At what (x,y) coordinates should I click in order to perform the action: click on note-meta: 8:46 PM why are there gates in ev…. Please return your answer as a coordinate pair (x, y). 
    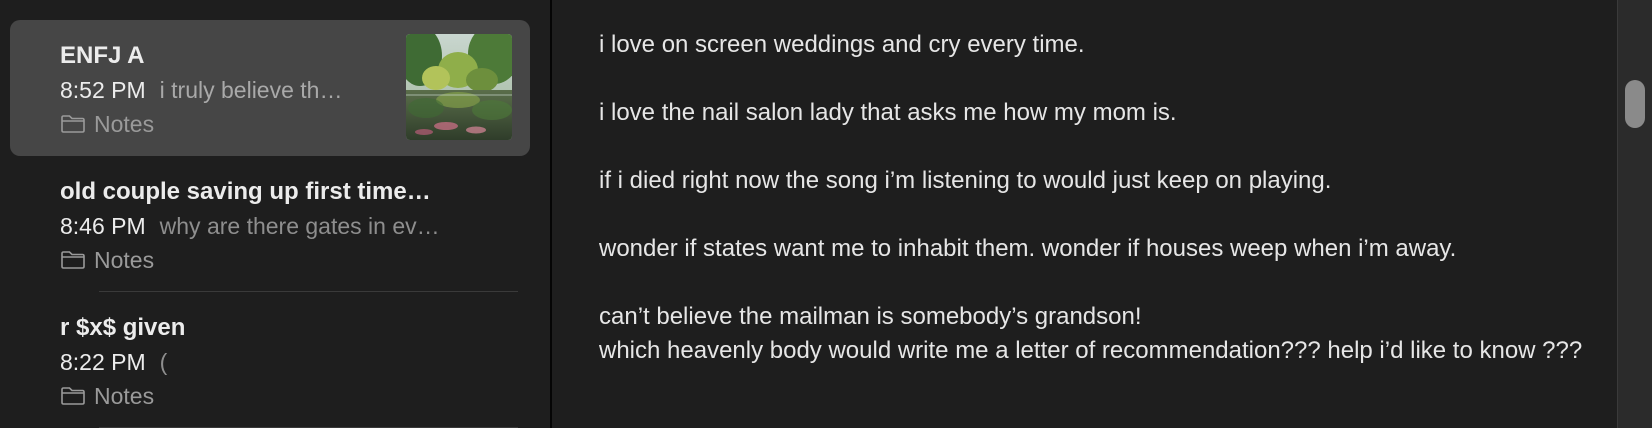
    Looking at the image, I should click on (270, 226).